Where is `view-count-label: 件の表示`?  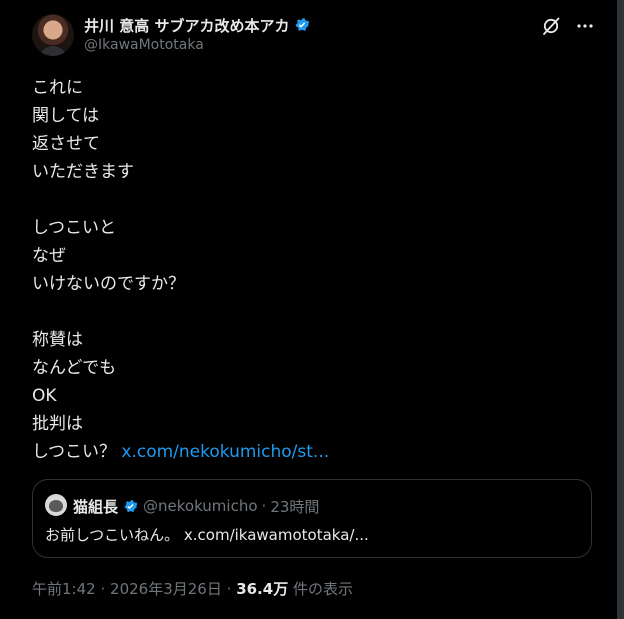 view-count-label: 件の表示 is located at coordinates (322, 589).